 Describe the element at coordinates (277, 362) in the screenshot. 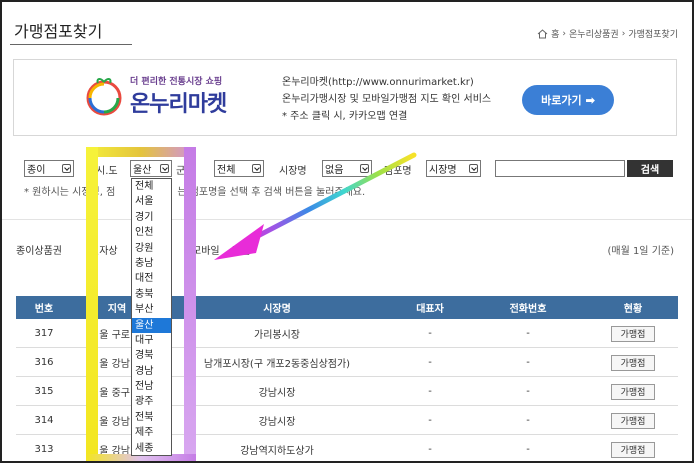

I see `row-market: 남개포시장(구 개포2동중심상점가)` at that location.